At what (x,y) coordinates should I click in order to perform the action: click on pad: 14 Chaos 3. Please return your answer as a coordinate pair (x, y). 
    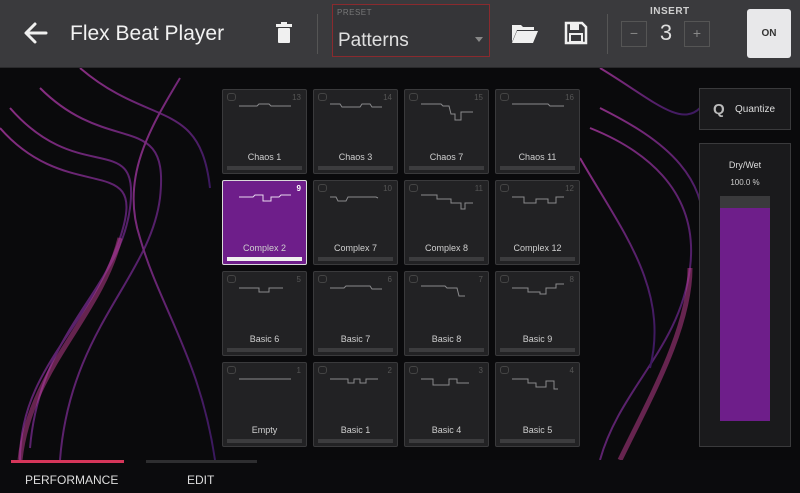
    Looking at the image, I should click on (355, 131).